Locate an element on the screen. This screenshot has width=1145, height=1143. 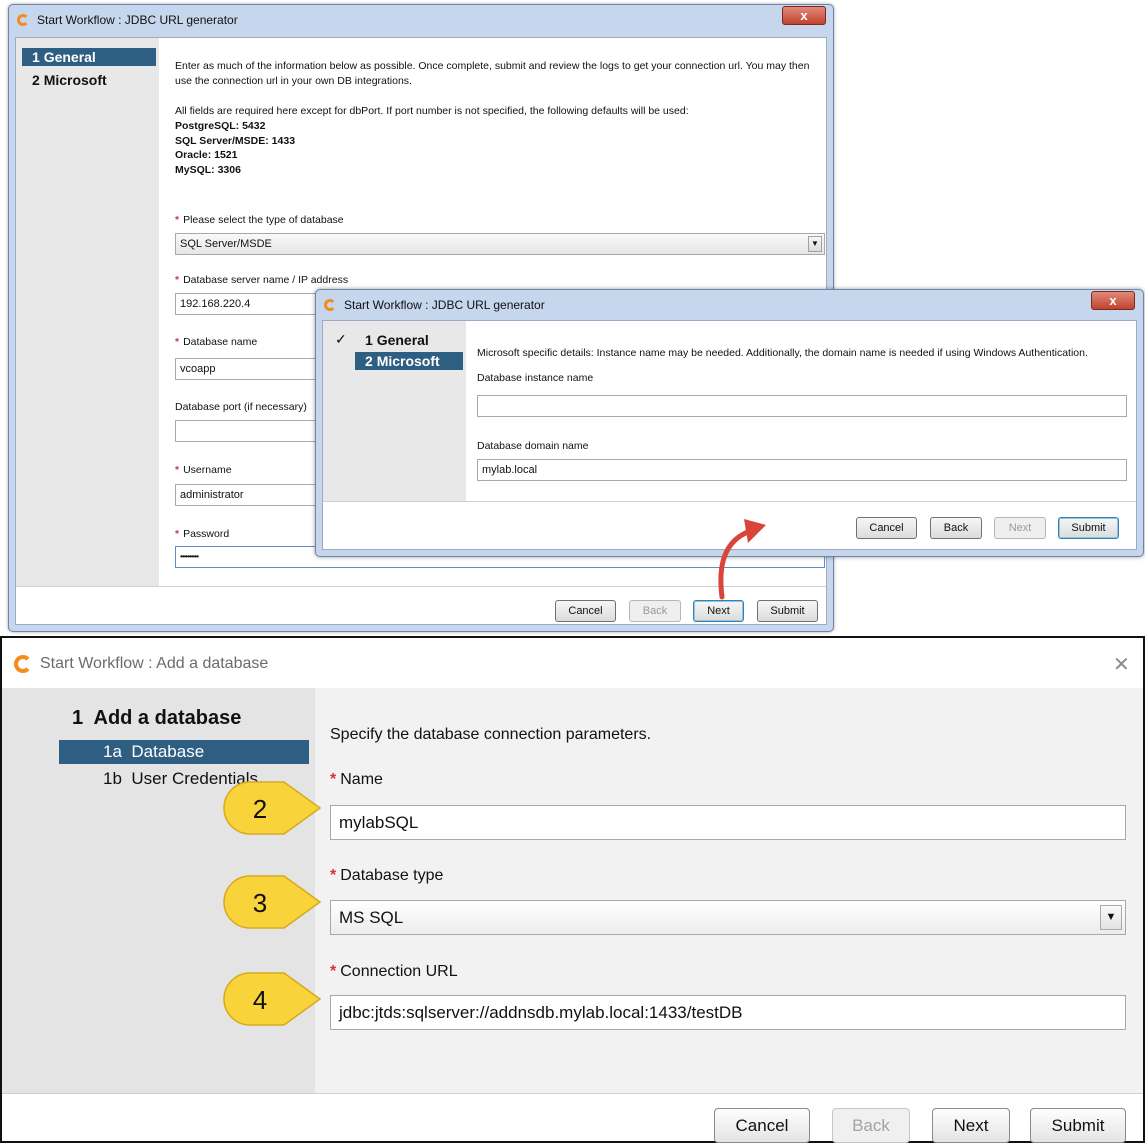
default-mysql: MySQL: 3306 is located at coordinates (208, 169).